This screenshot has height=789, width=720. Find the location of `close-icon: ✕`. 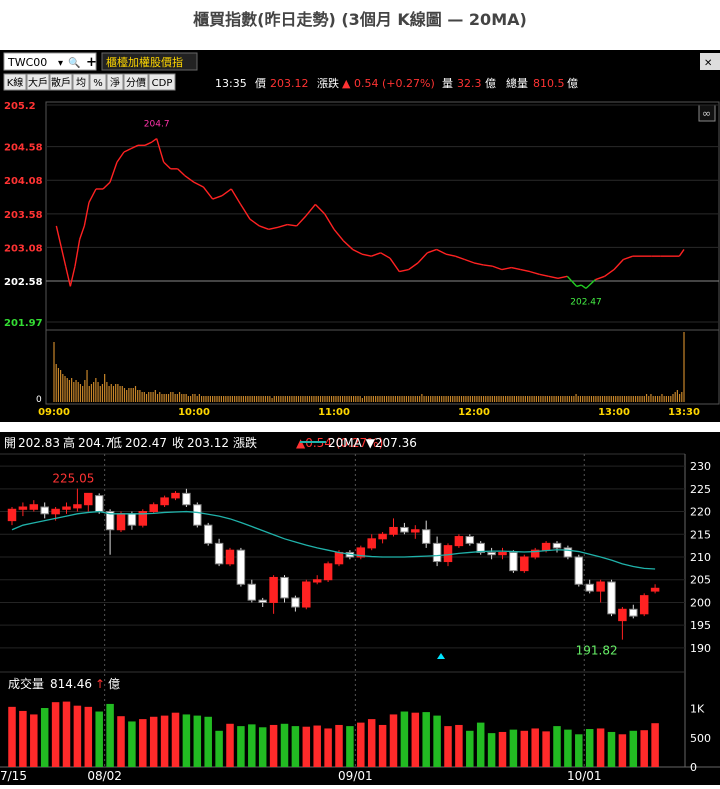

close-icon: ✕ is located at coordinates (708, 63).